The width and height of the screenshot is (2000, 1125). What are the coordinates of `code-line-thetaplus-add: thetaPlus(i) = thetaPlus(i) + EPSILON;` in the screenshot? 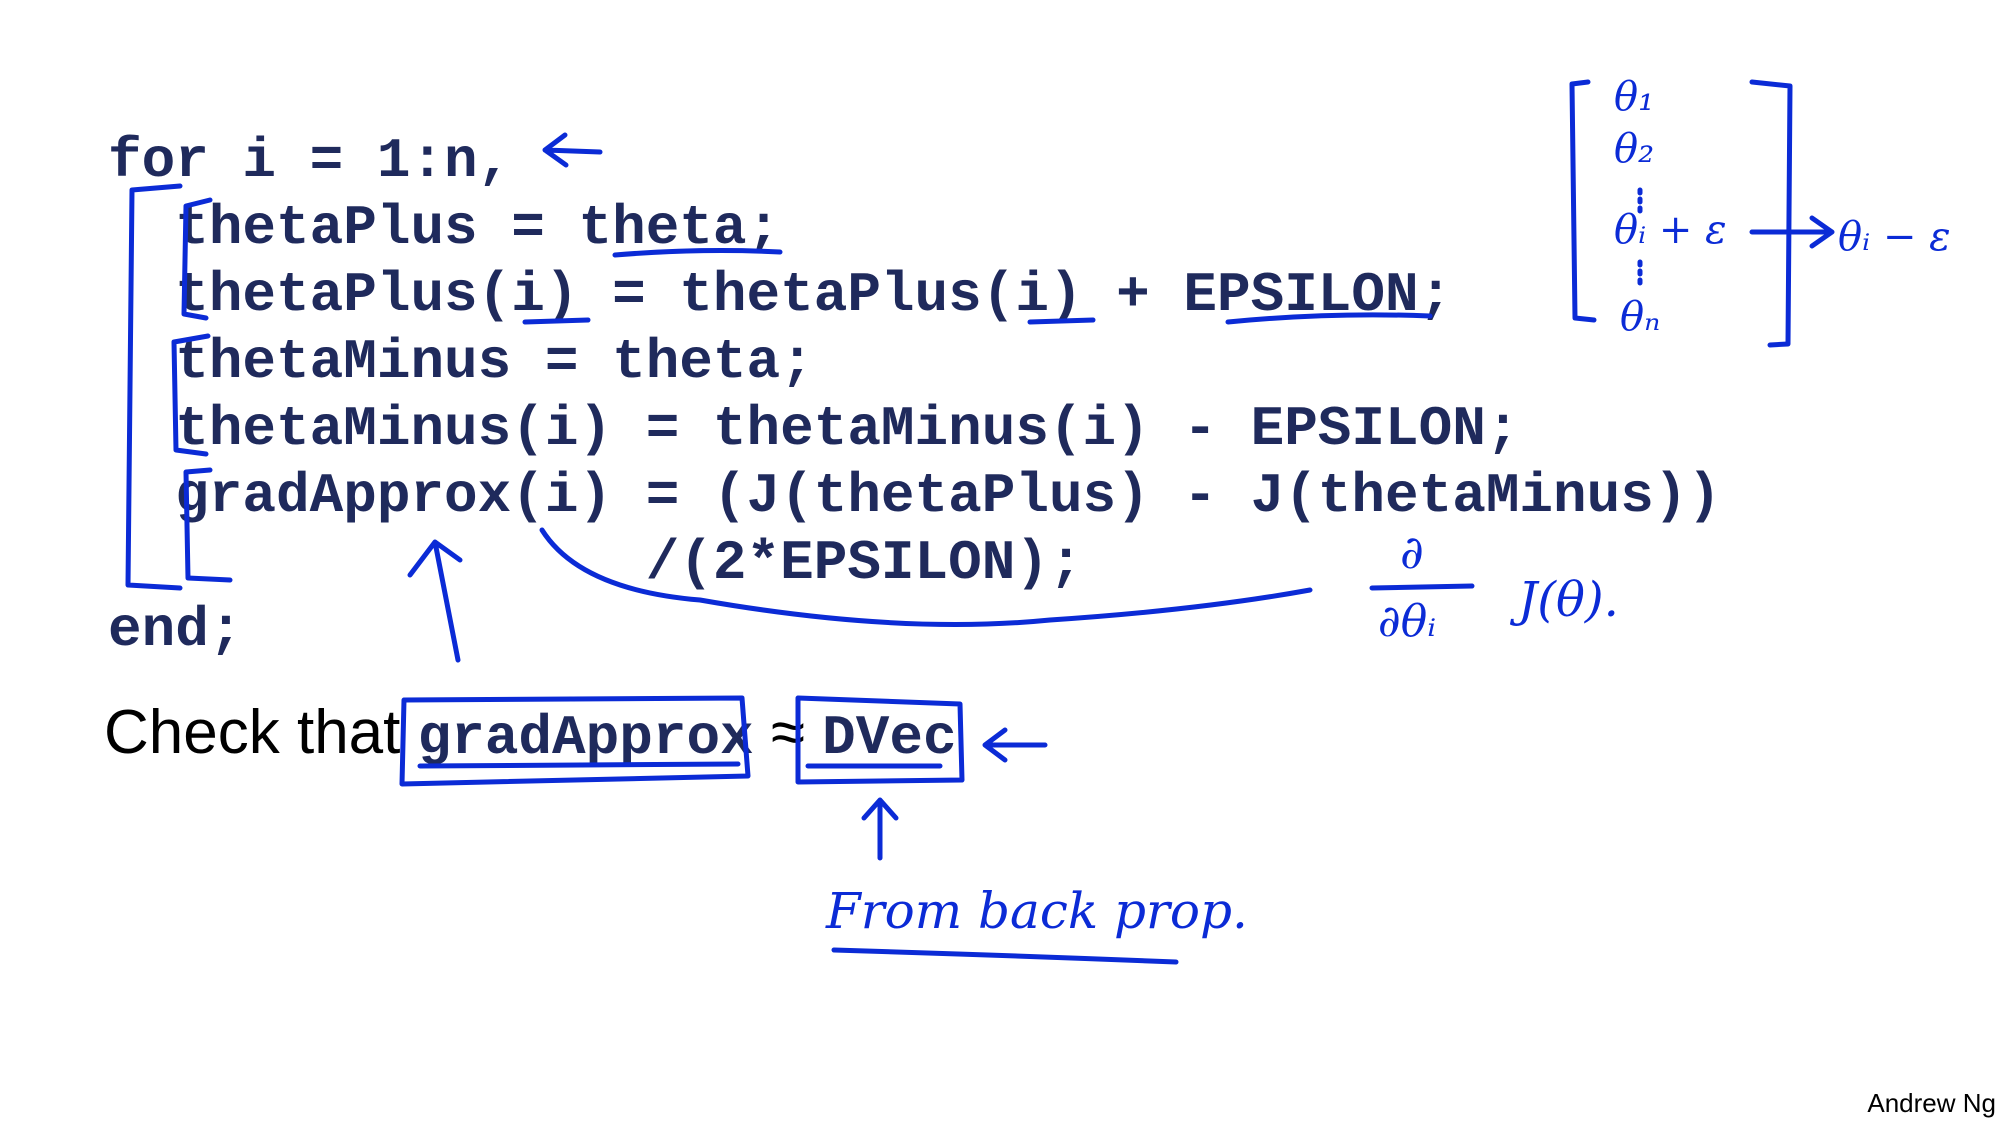 It's located at (780, 295).